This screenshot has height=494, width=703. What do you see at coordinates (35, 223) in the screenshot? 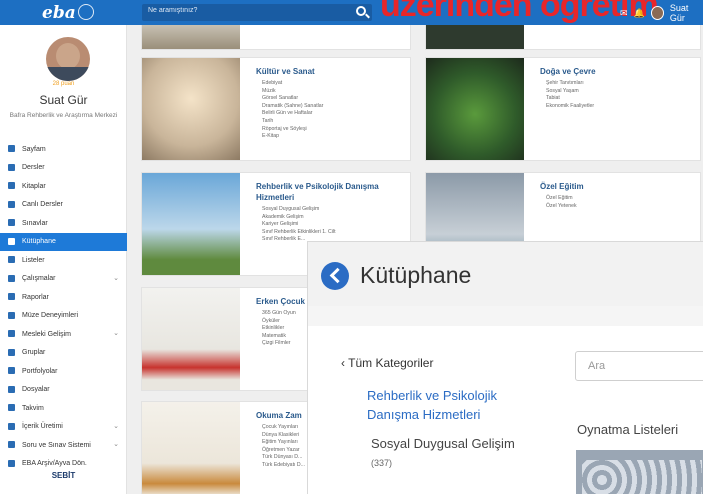
I see `sidebar-item-label: Sınavlar` at bounding box center [35, 223].